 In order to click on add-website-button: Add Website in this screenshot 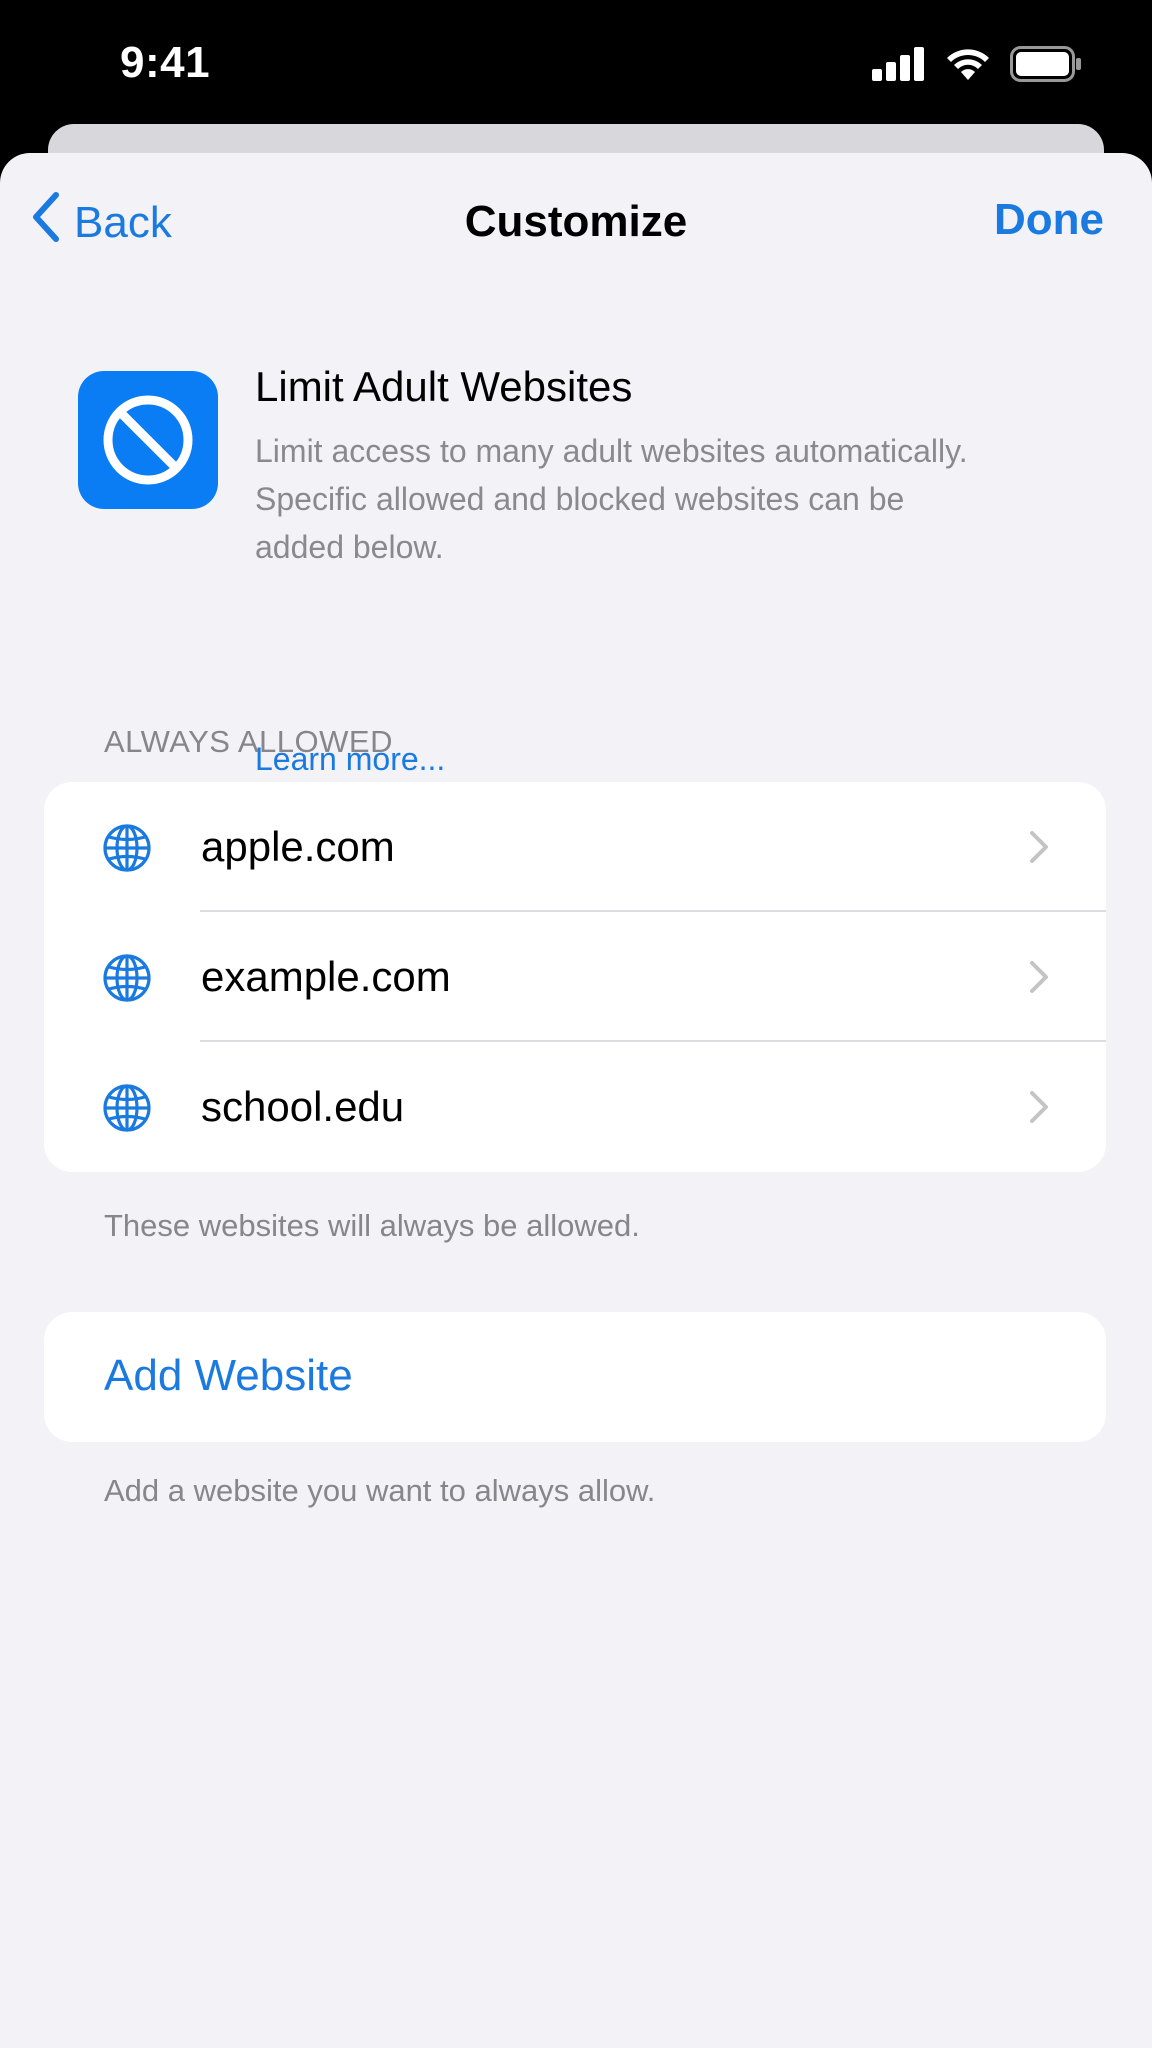, I will do `click(228, 1376)`.